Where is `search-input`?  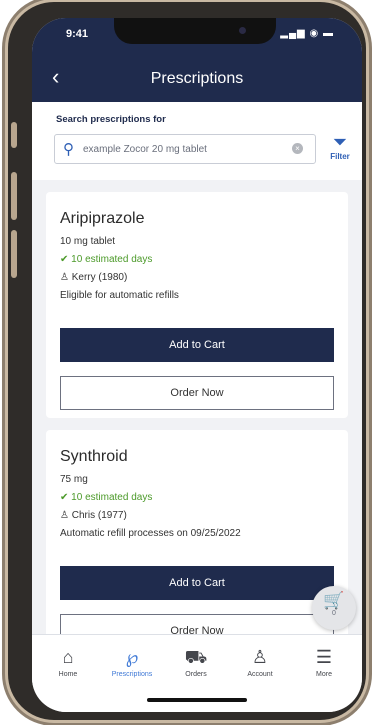
search-input is located at coordinates (183, 149).